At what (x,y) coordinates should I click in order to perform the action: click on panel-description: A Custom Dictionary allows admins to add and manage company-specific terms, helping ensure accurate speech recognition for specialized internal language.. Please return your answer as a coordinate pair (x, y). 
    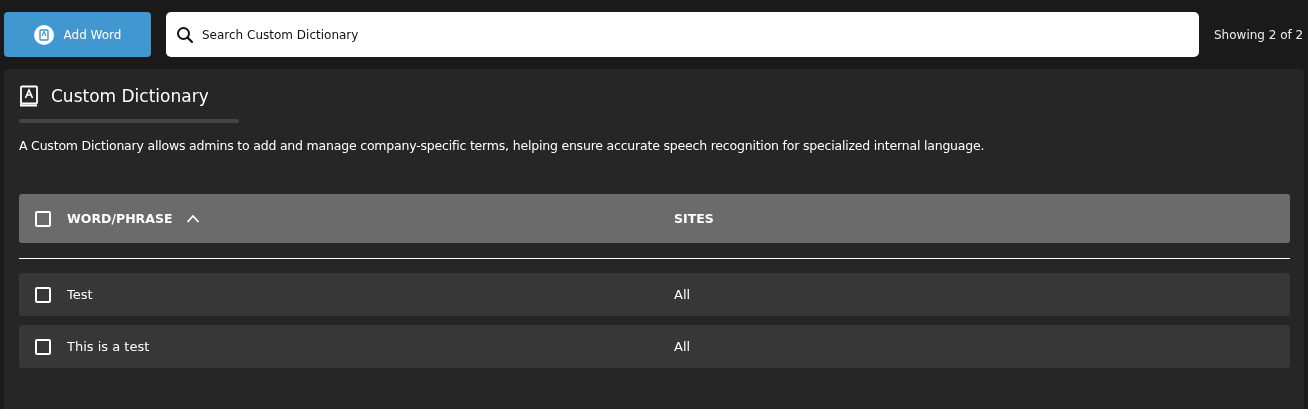
    Looking at the image, I should click on (502, 145).